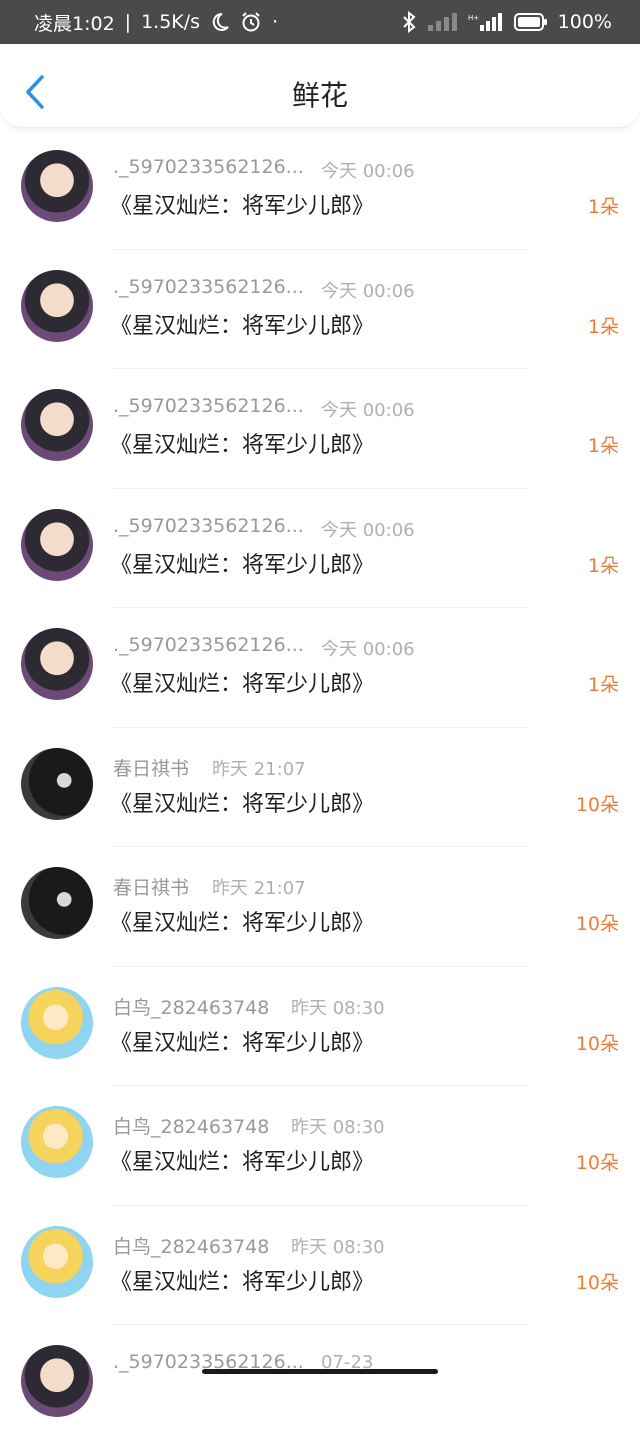 This screenshot has height=1445, width=640. I want to click on signal-icon-2: H+, so click(486, 22).